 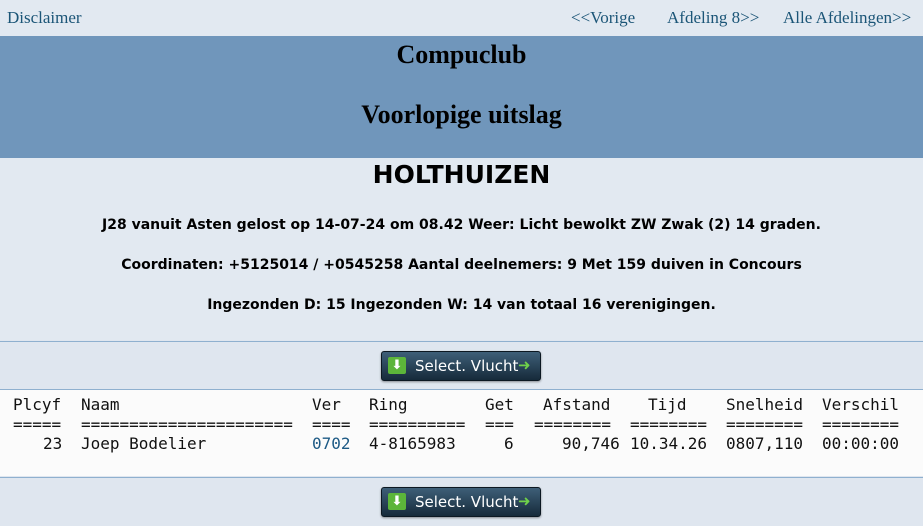 I want to click on header-plcyf: Plcyf, so click(x=37, y=404).